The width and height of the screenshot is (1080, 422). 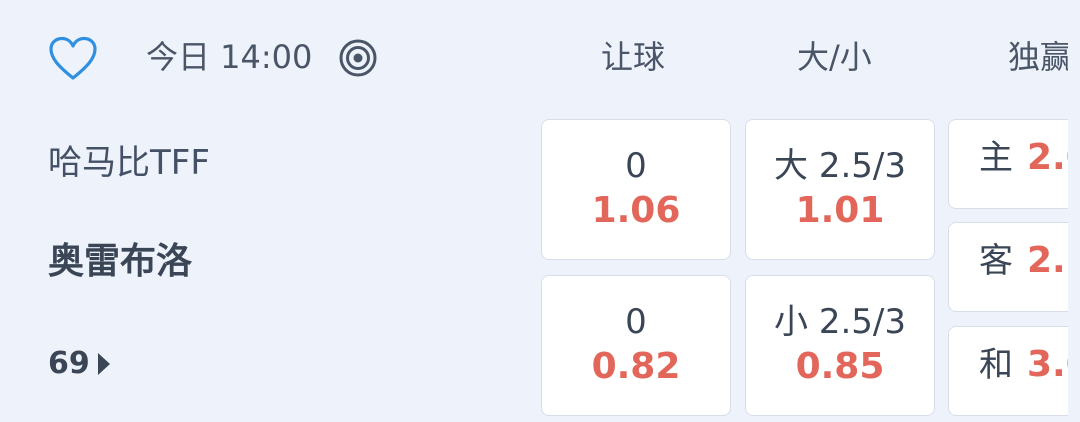 I want to click on column-header-handicap: 让球, so click(x=633, y=57).